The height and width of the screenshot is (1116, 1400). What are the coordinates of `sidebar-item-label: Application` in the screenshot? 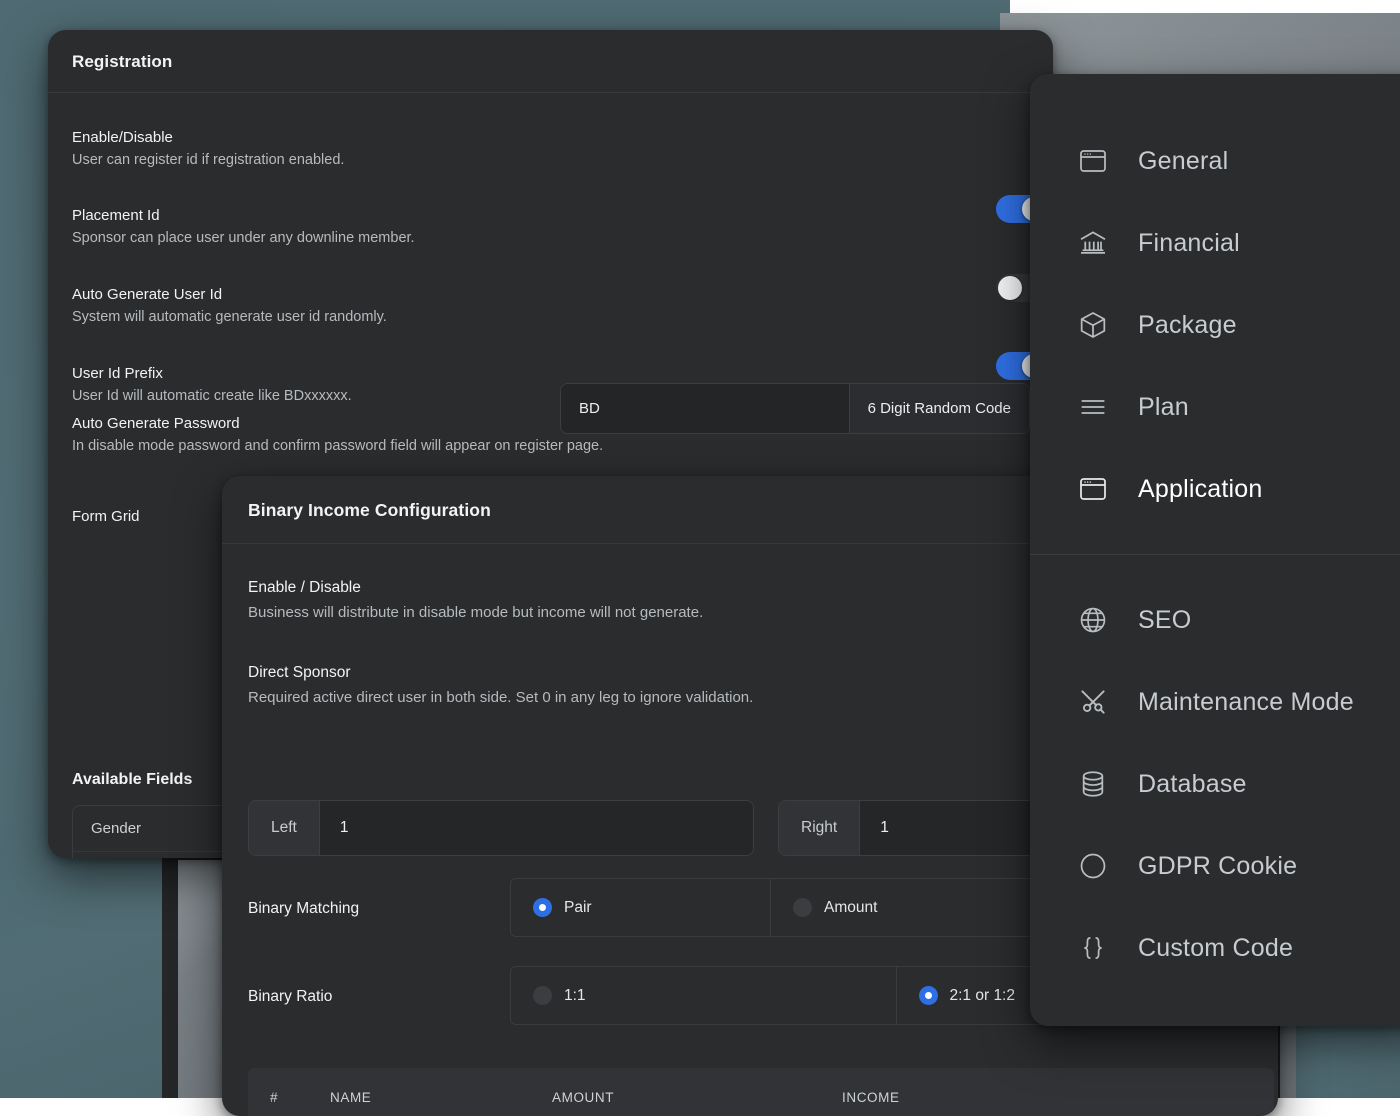 It's located at (1200, 489).